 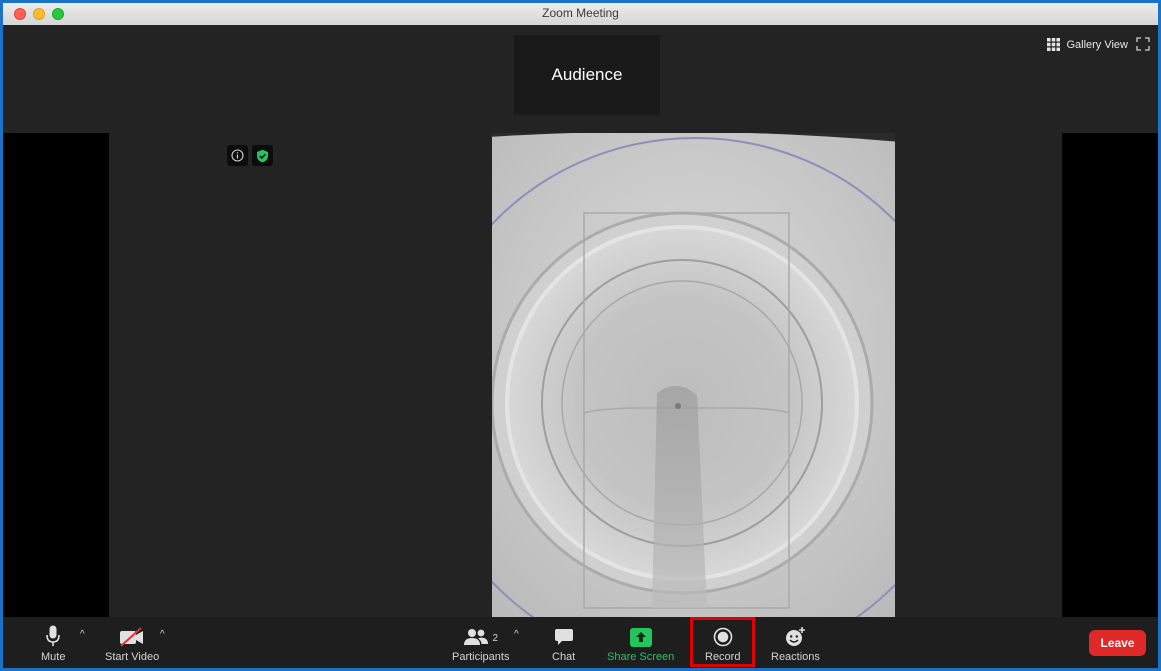 I want to click on shield-check-icon, so click(x=262, y=155).